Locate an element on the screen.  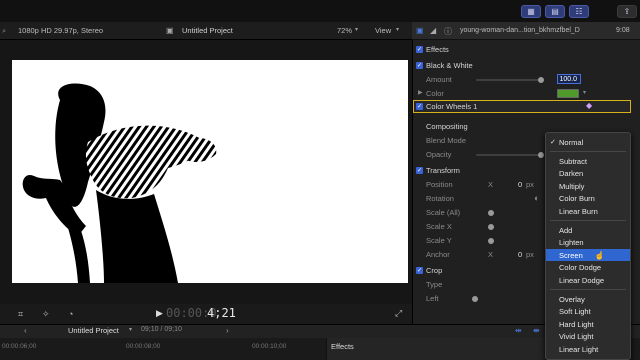
clip-name: young-woman-dan...tion_bkhmzfbel_D is located at coordinates (520, 30).